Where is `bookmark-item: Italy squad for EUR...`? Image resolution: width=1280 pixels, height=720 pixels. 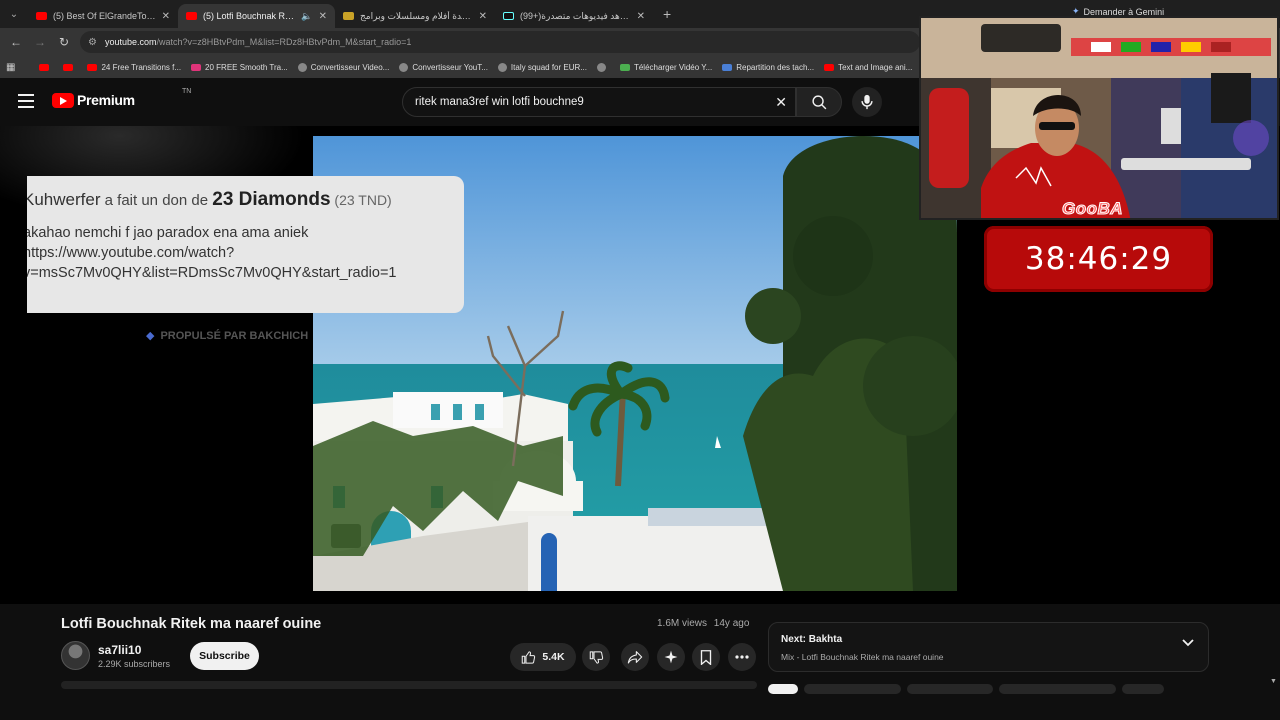
bookmark-item: Italy squad for EUR... is located at coordinates (542, 67).